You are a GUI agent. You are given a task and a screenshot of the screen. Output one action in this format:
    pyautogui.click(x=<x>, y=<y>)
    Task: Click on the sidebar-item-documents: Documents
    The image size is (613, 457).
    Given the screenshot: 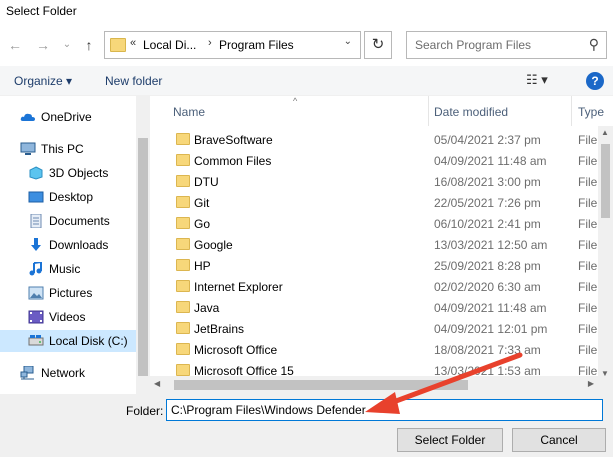 What is the action you would take?
    pyautogui.click(x=68, y=221)
    